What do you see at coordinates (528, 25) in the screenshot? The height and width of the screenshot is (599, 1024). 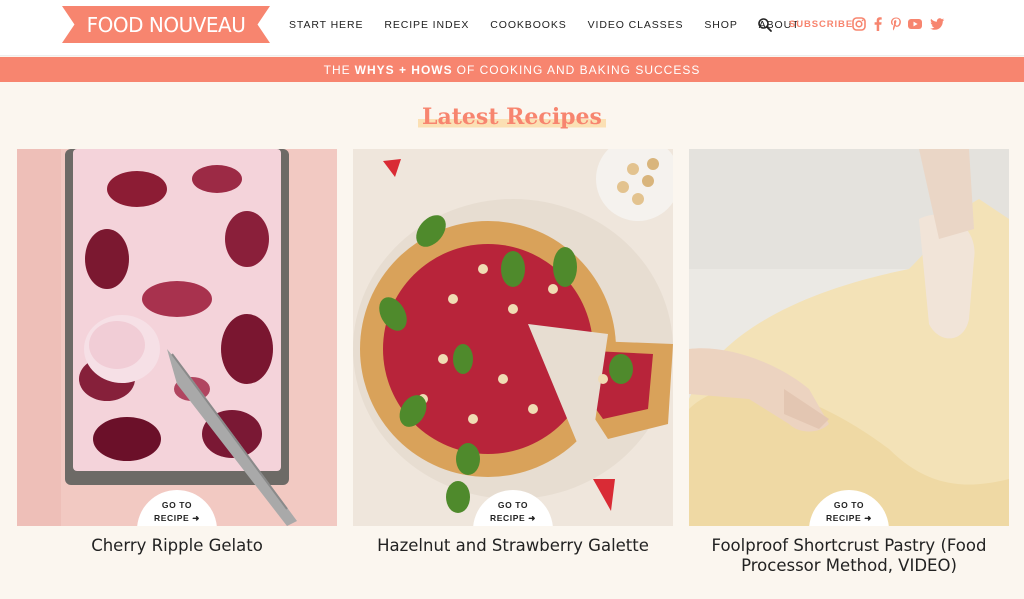 I see `nav-cookbooks: COOKBOOKS` at bounding box center [528, 25].